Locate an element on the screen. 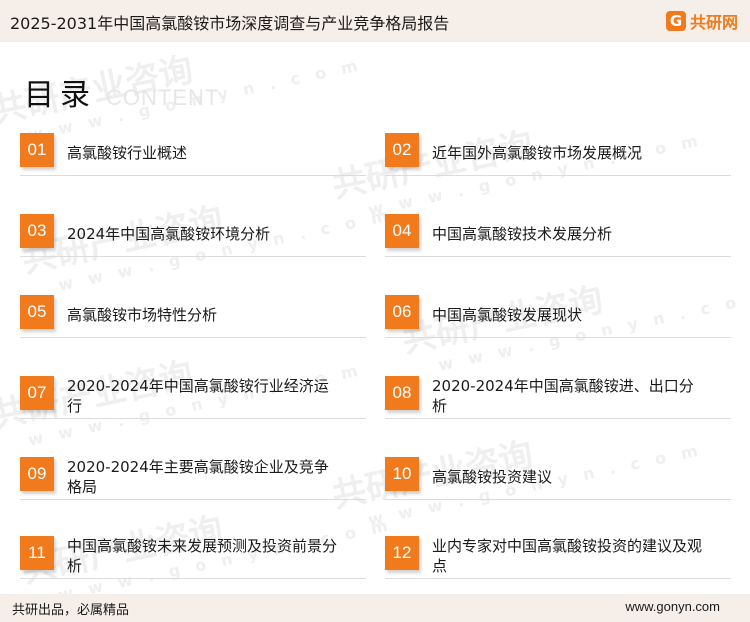 This screenshot has width=750, height=622. toc-item: 08 2020-2024年中国高氯酸铵进、出口分析 is located at coordinates (558, 400).